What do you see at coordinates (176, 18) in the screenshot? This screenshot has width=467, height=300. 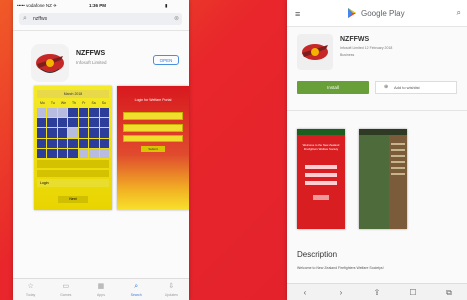 I see `clear-icon: ⊗` at bounding box center [176, 18].